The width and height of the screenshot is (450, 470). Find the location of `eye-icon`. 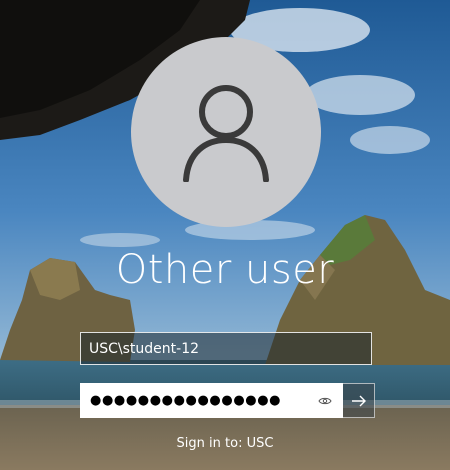

eye-icon is located at coordinates (325, 400).